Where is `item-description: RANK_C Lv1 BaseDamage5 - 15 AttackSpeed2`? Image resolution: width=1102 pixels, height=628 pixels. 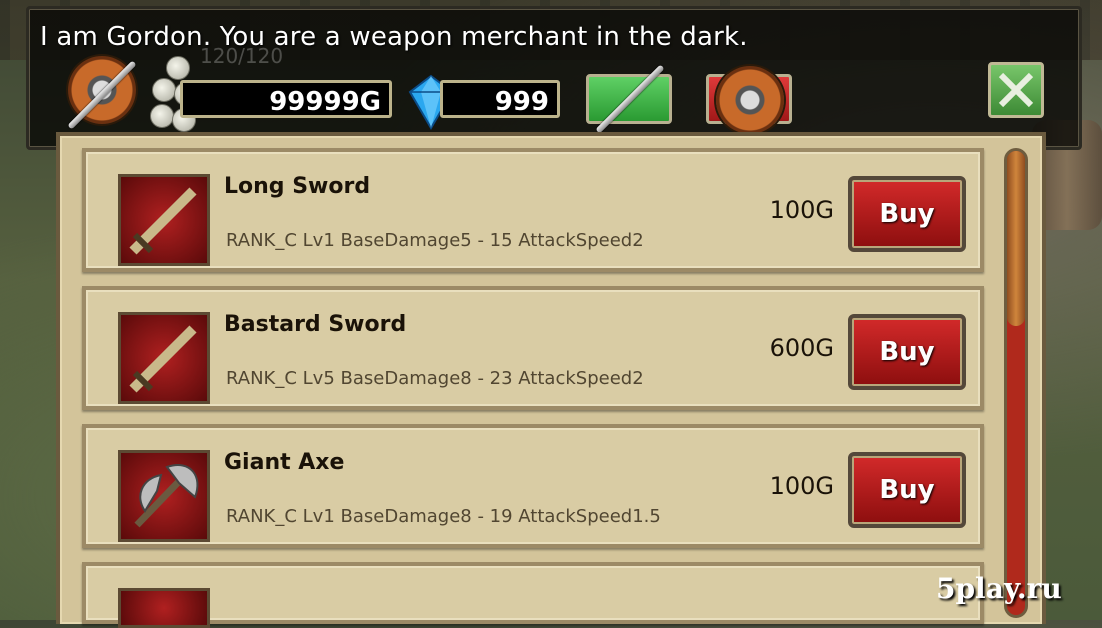
item-description: RANK_C Lv1 BaseDamage5 - 15 AttackSpeed2 is located at coordinates (435, 240).